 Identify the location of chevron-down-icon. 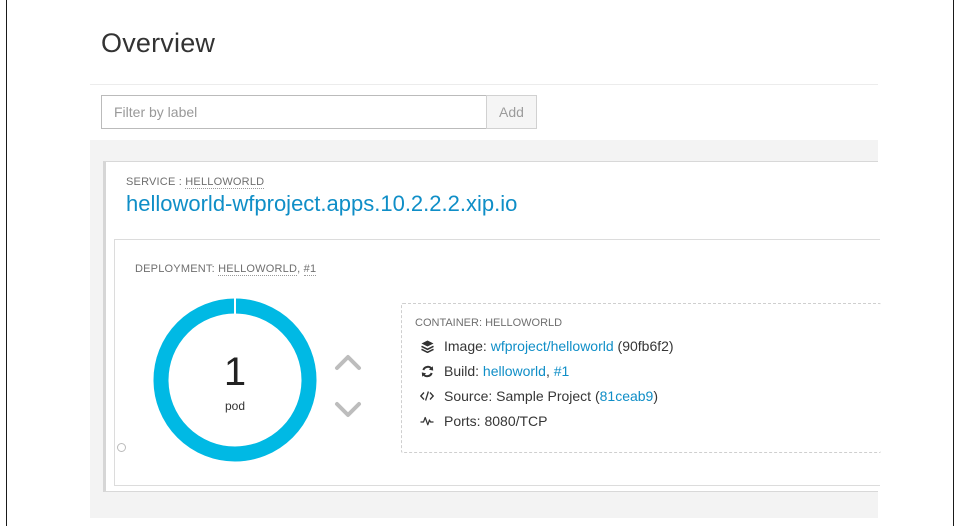
(348, 410).